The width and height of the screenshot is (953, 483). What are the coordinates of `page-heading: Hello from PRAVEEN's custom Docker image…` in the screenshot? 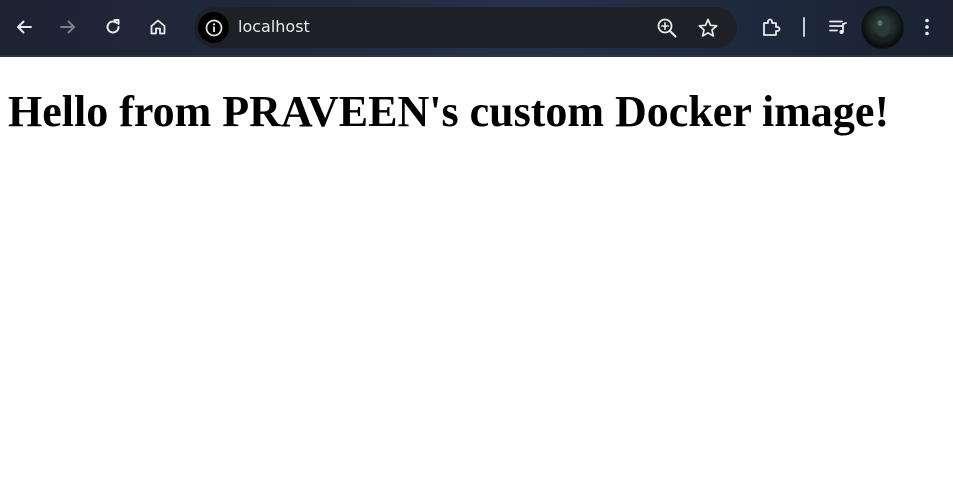 It's located at (449, 111).